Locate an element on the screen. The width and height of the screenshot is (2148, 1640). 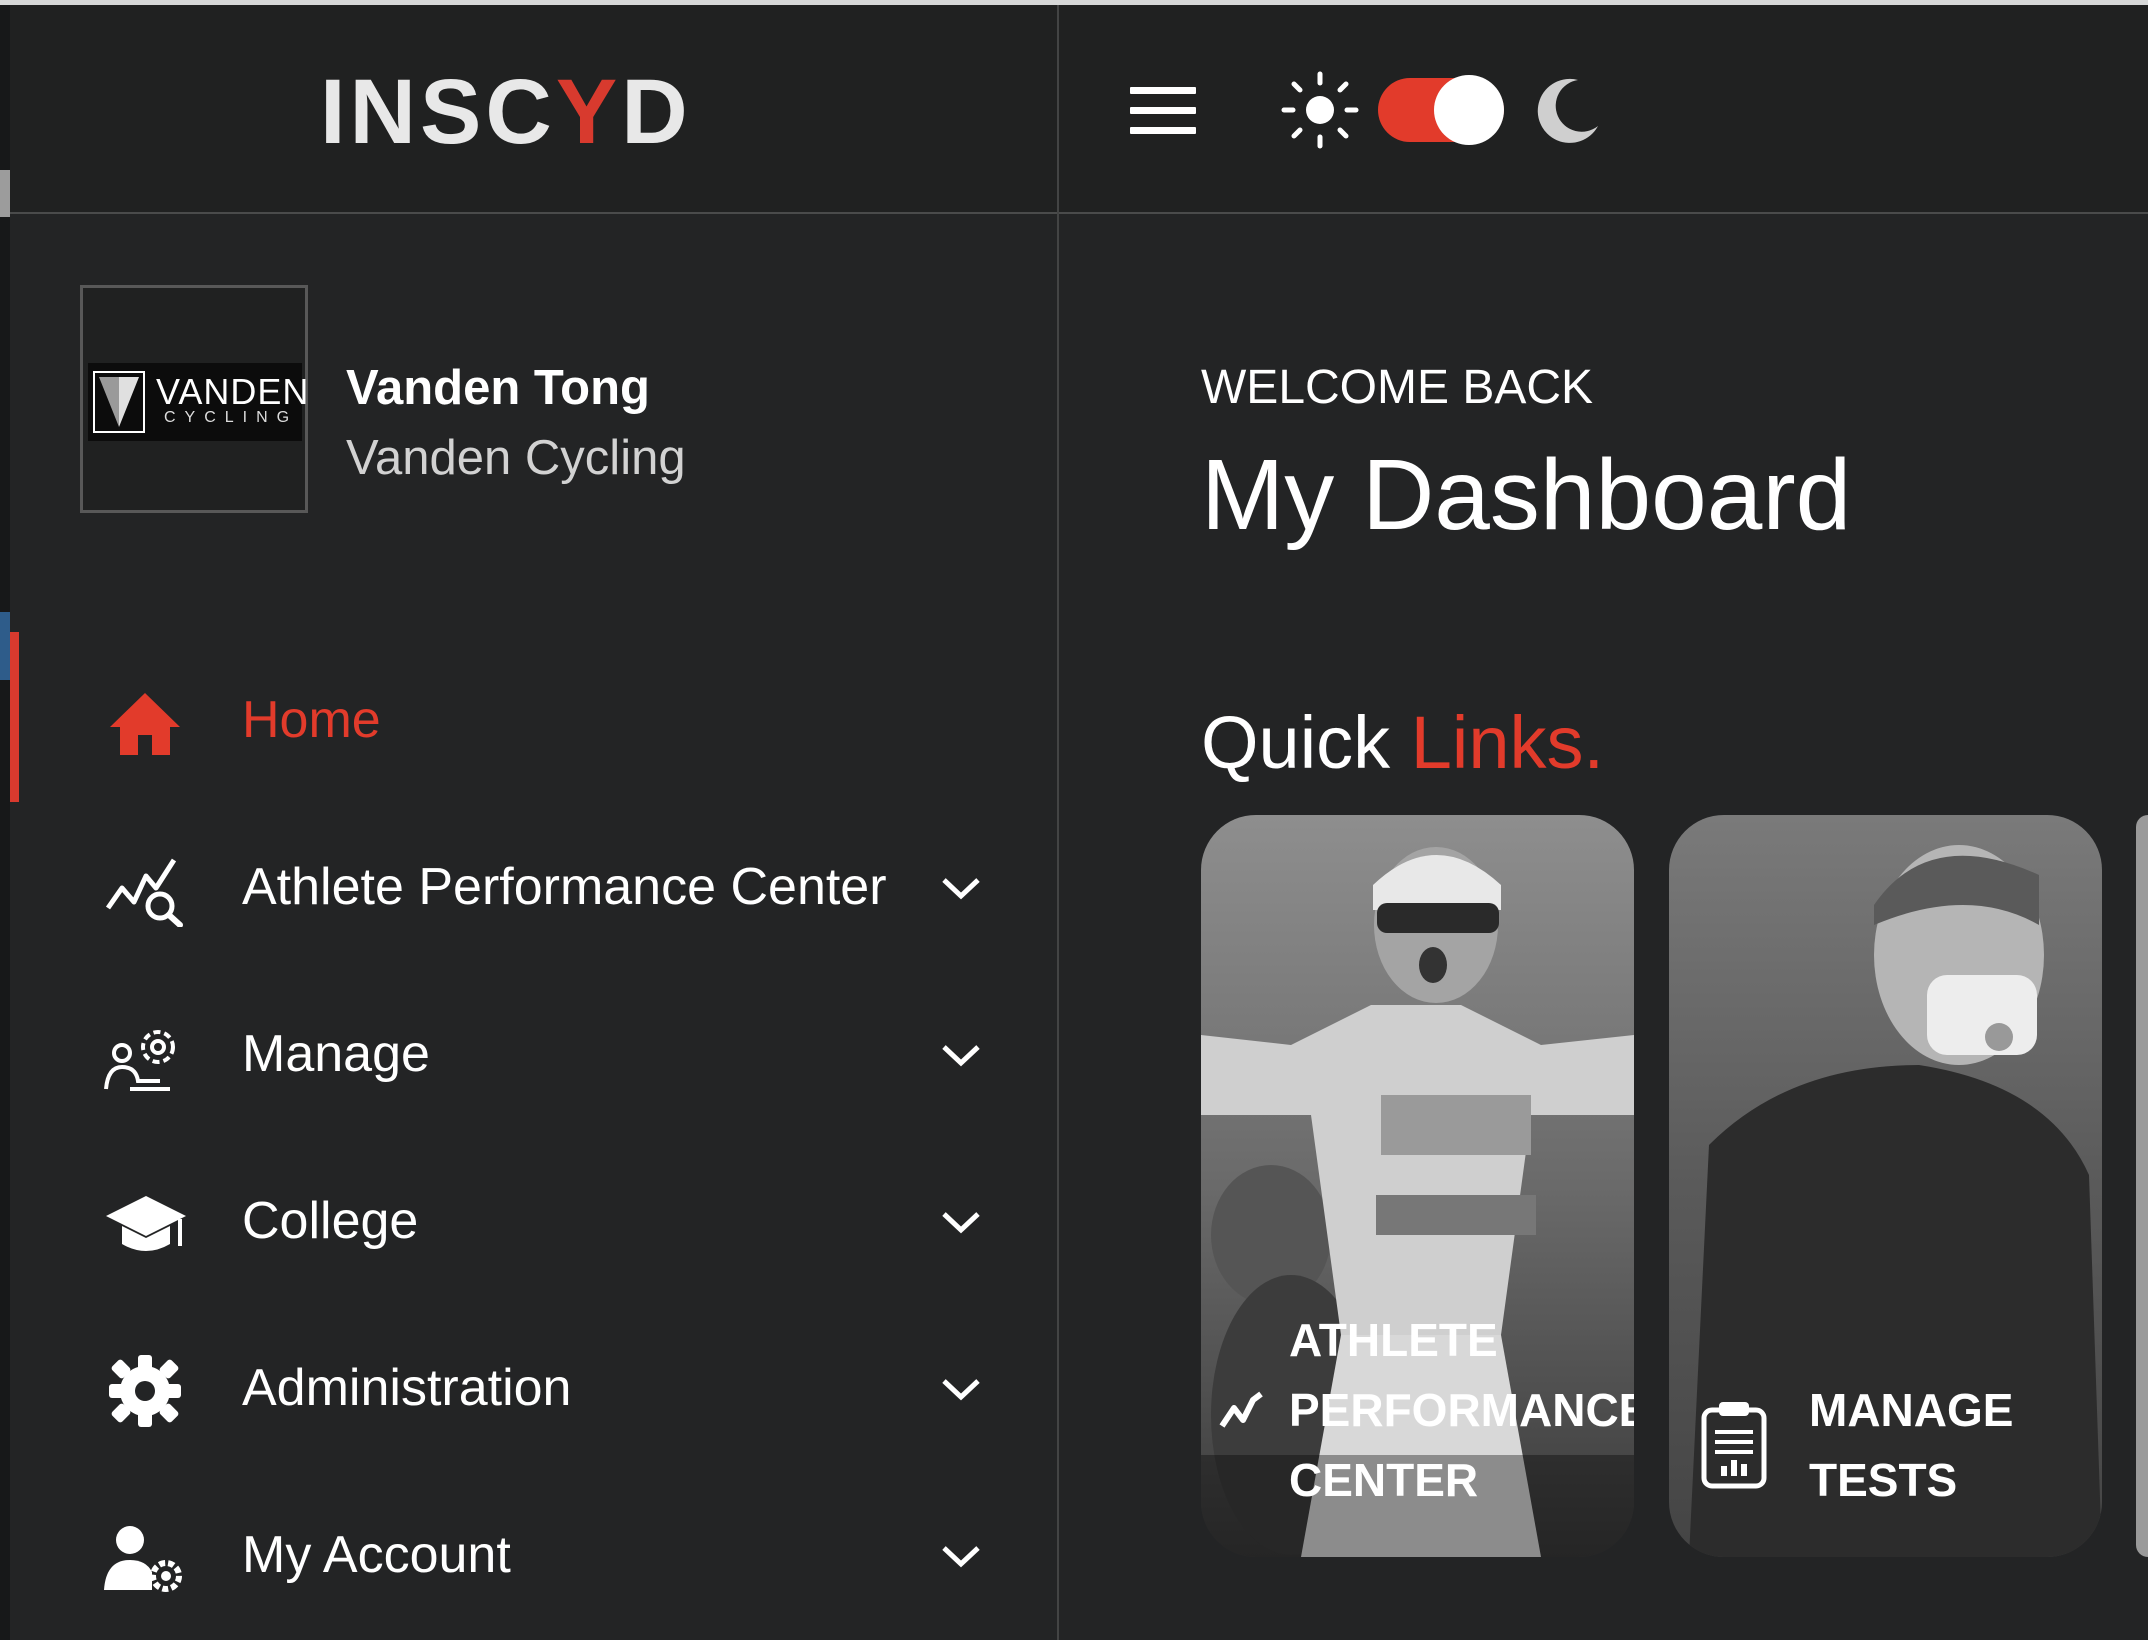
moon-icon is located at coordinates (1567, 110).